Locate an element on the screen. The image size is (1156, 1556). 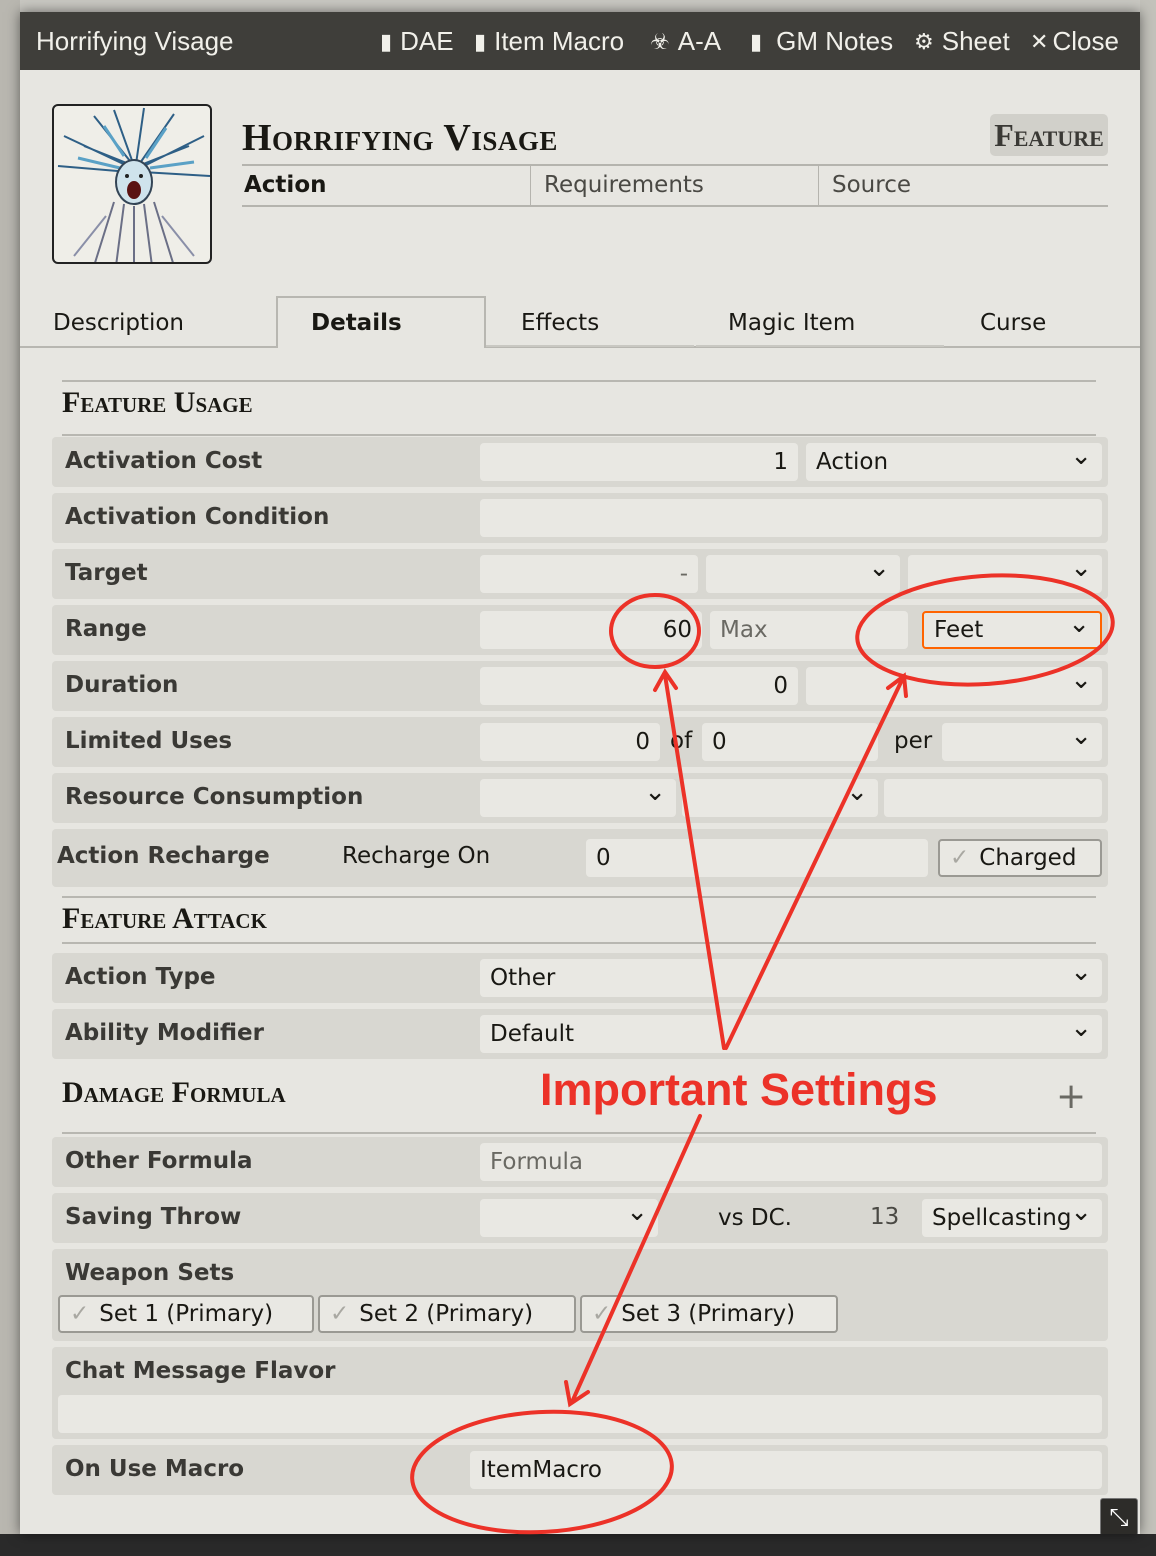
gm-notes-button: ▮ GM Notes is located at coordinates (821, 41).